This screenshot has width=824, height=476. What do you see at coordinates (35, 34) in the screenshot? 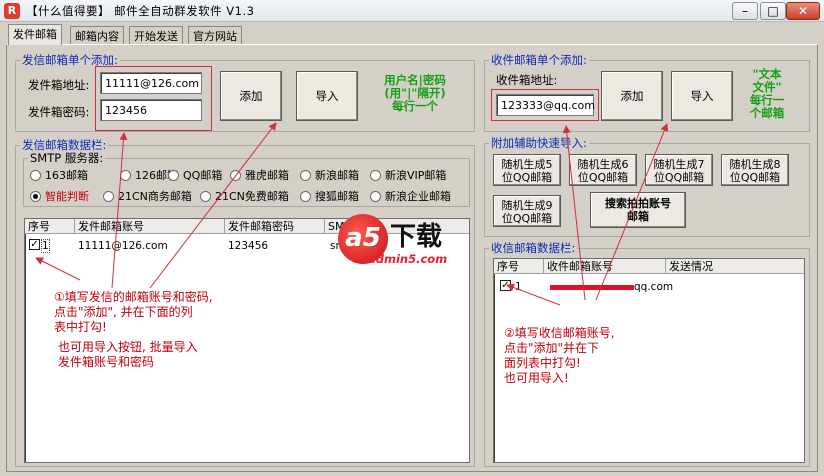
I see `tab-sender-mailbox: 发件邮箱` at bounding box center [35, 34].